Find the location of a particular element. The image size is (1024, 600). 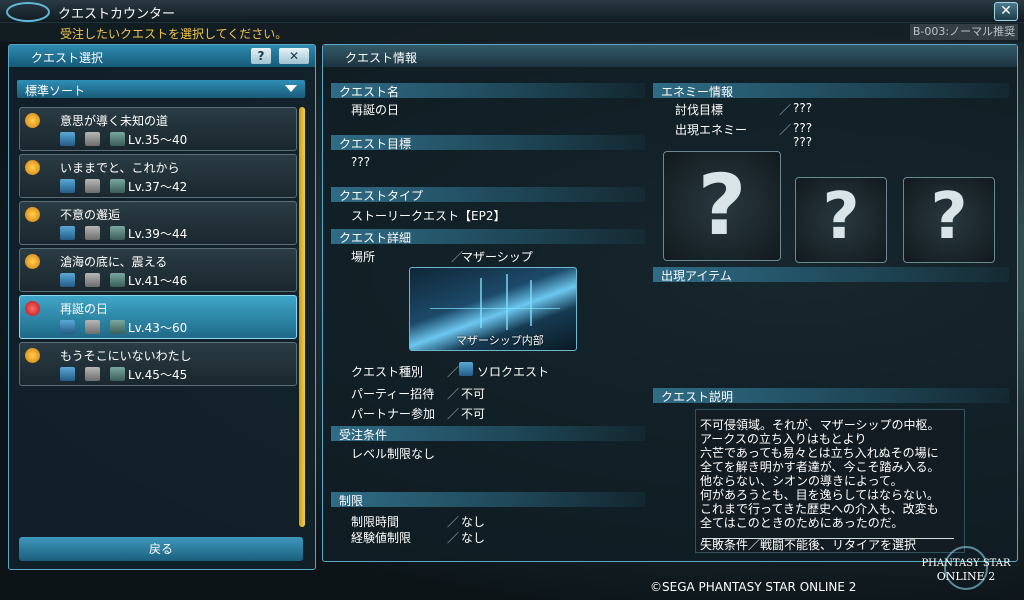

section-label: エネミー情報 is located at coordinates (697, 92).